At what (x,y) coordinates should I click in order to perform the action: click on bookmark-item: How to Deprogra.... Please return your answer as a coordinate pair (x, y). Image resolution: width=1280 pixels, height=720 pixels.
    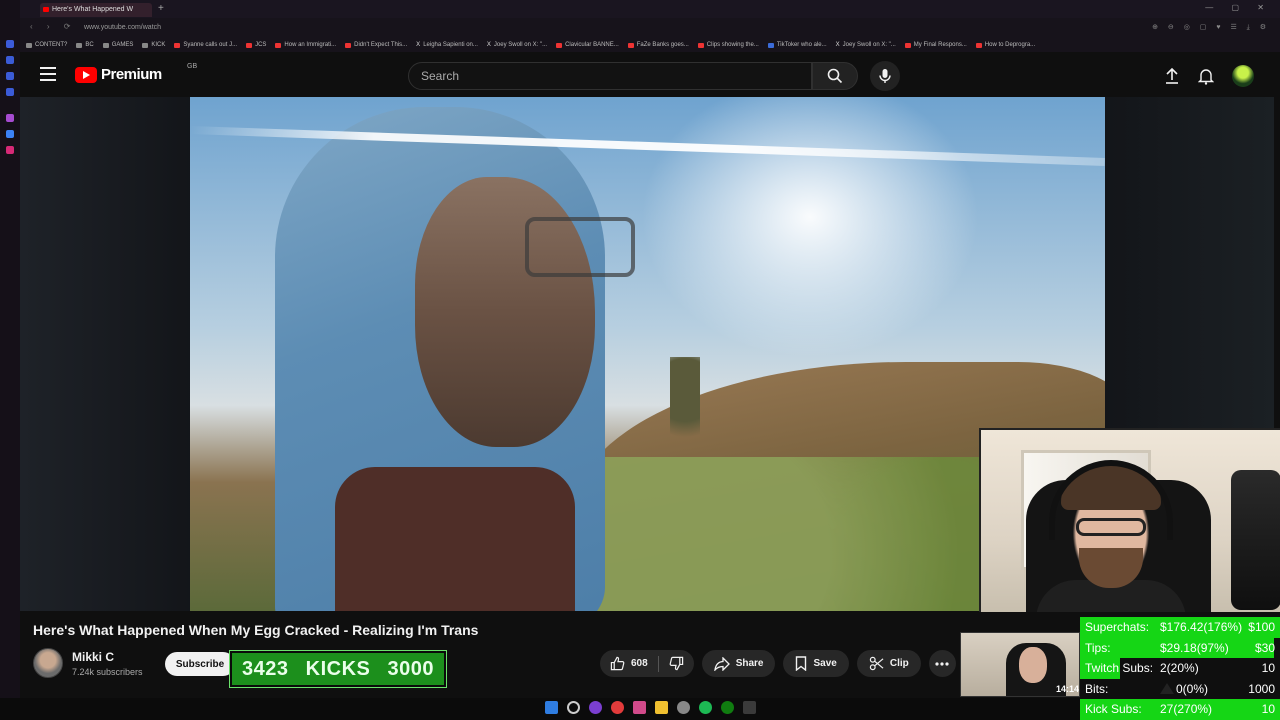
    Looking at the image, I should click on (1005, 45).